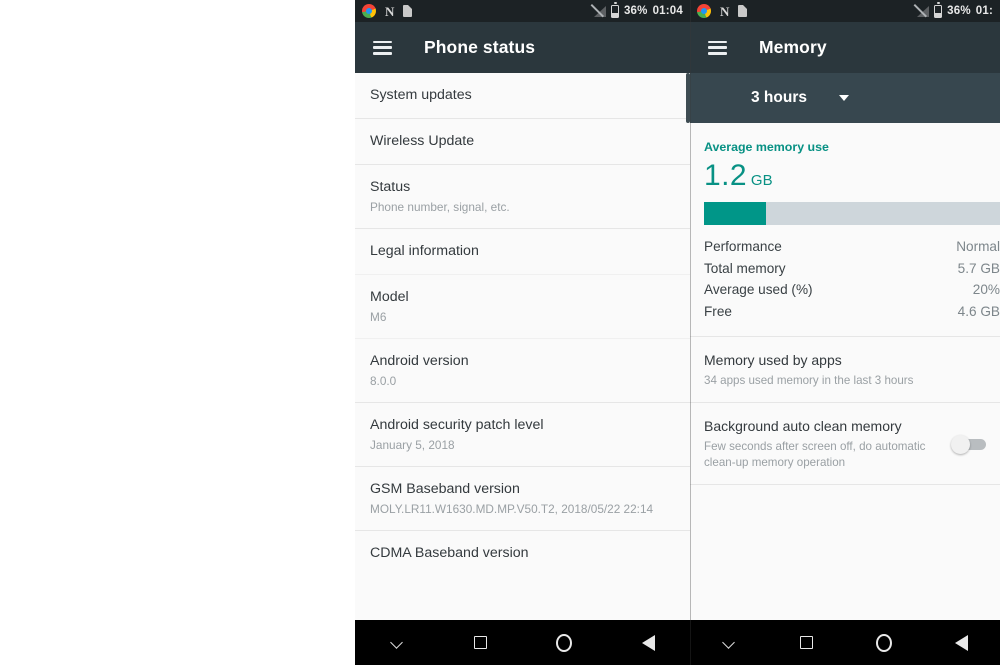 The width and height of the screenshot is (1000, 665). I want to click on divider, so click(845, 484).